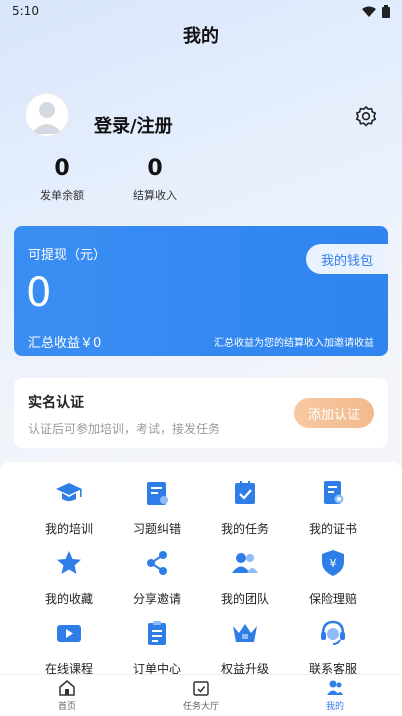 The height and width of the screenshot is (716, 402). I want to click on exercise-icon, so click(157, 493).